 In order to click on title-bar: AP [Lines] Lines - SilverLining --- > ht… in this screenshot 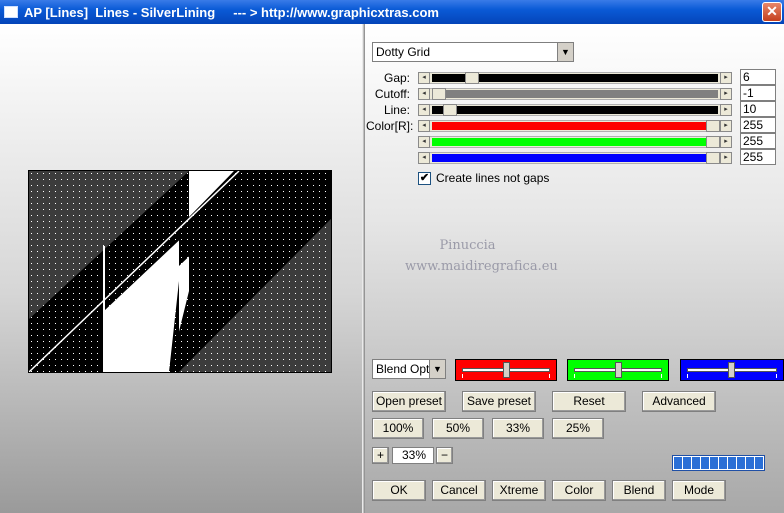, I will do `click(392, 12)`.